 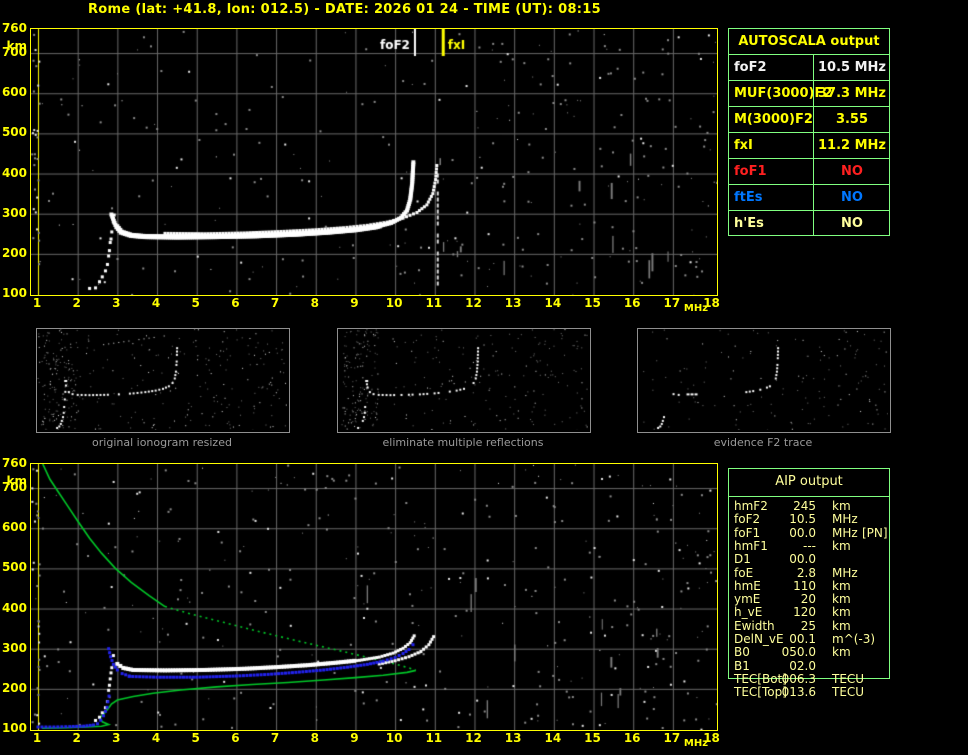 What do you see at coordinates (818, 599) in the screenshot?
I see `aip-row-yme: ymE 20 km` at bounding box center [818, 599].